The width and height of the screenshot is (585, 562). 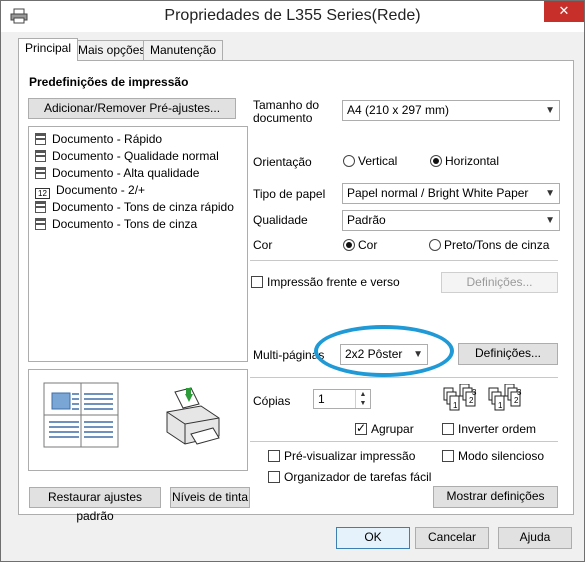 I want to click on collate-checkbox: Agrupar, so click(x=384, y=428).